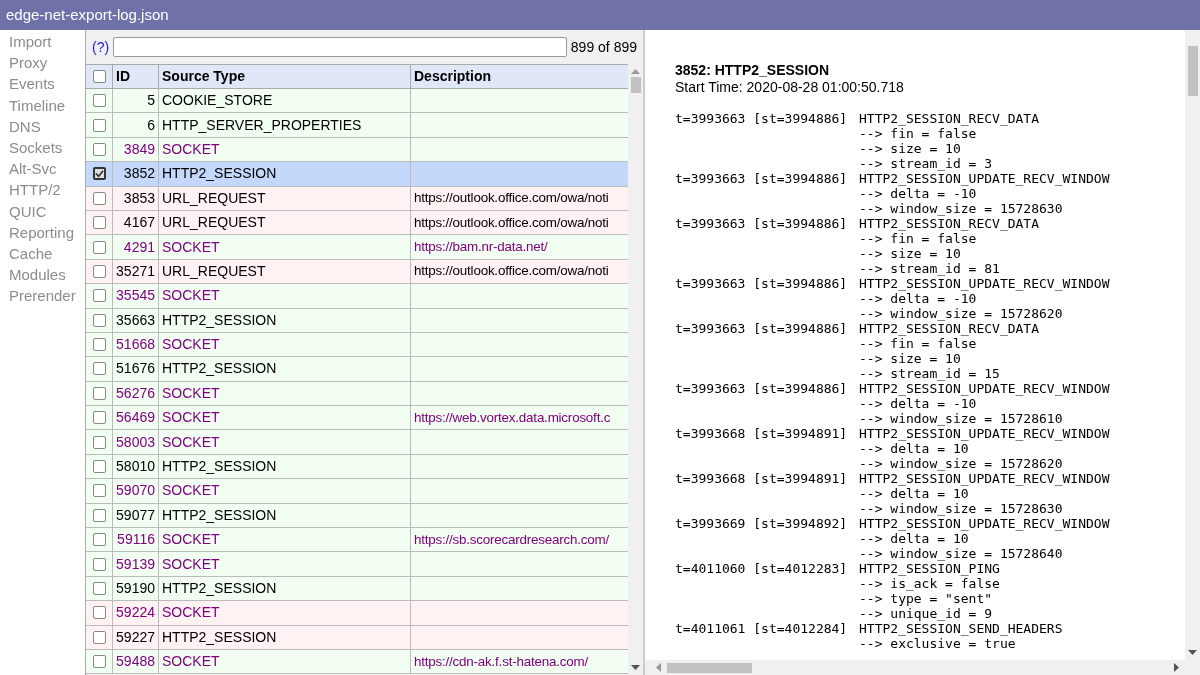  I want to click on log-param: --> window_size = 15728620, so click(961, 313).